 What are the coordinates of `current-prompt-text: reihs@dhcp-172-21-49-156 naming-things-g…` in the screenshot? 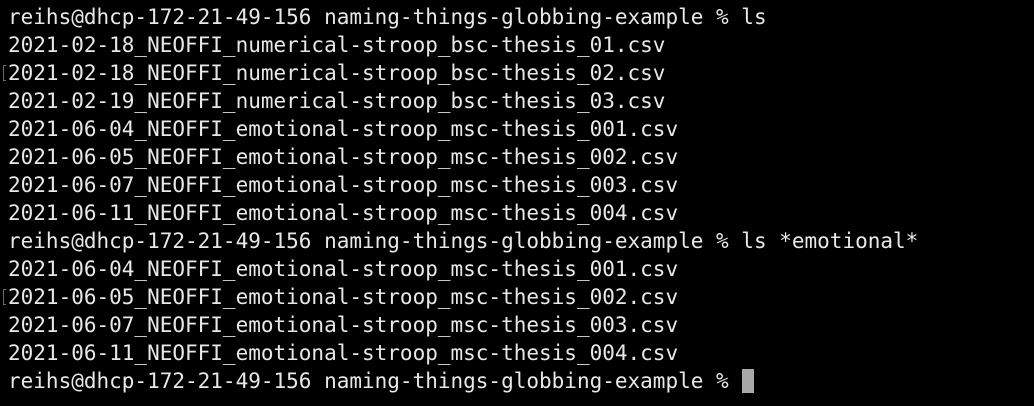 It's located at (375, 381).